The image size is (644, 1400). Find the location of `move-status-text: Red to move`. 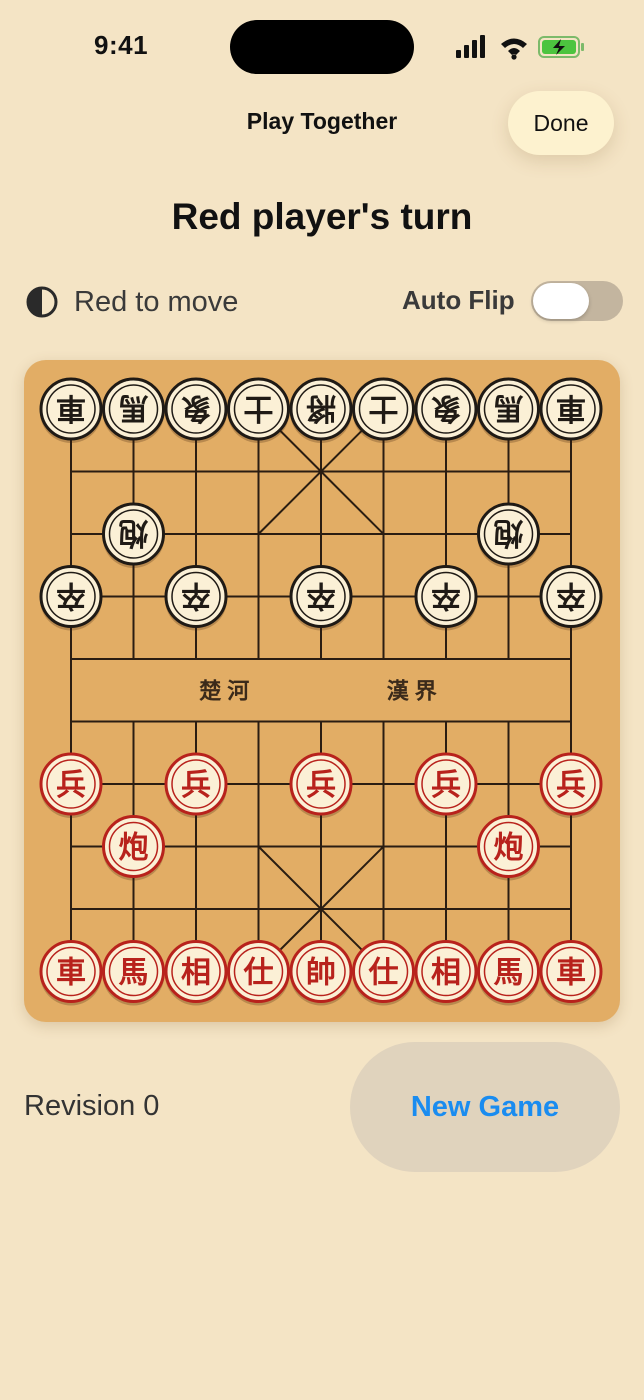

move-status-text: Red to move is located at coordinates (156, 301).